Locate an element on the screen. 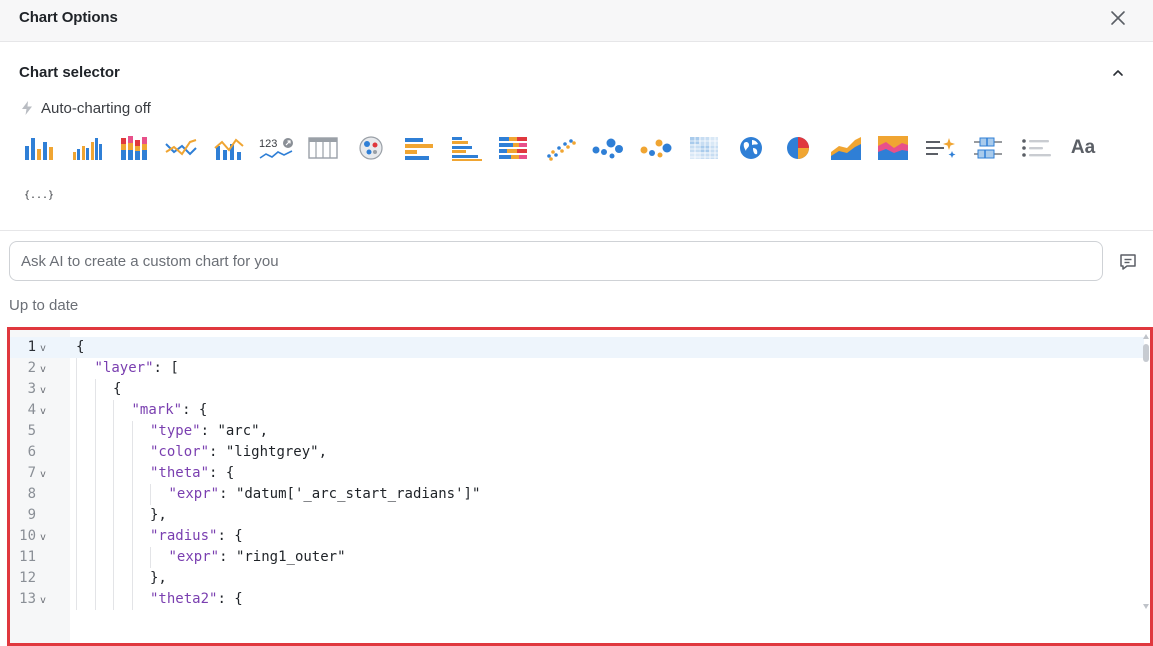  chart-type-table is located at coordinates (323, 148).